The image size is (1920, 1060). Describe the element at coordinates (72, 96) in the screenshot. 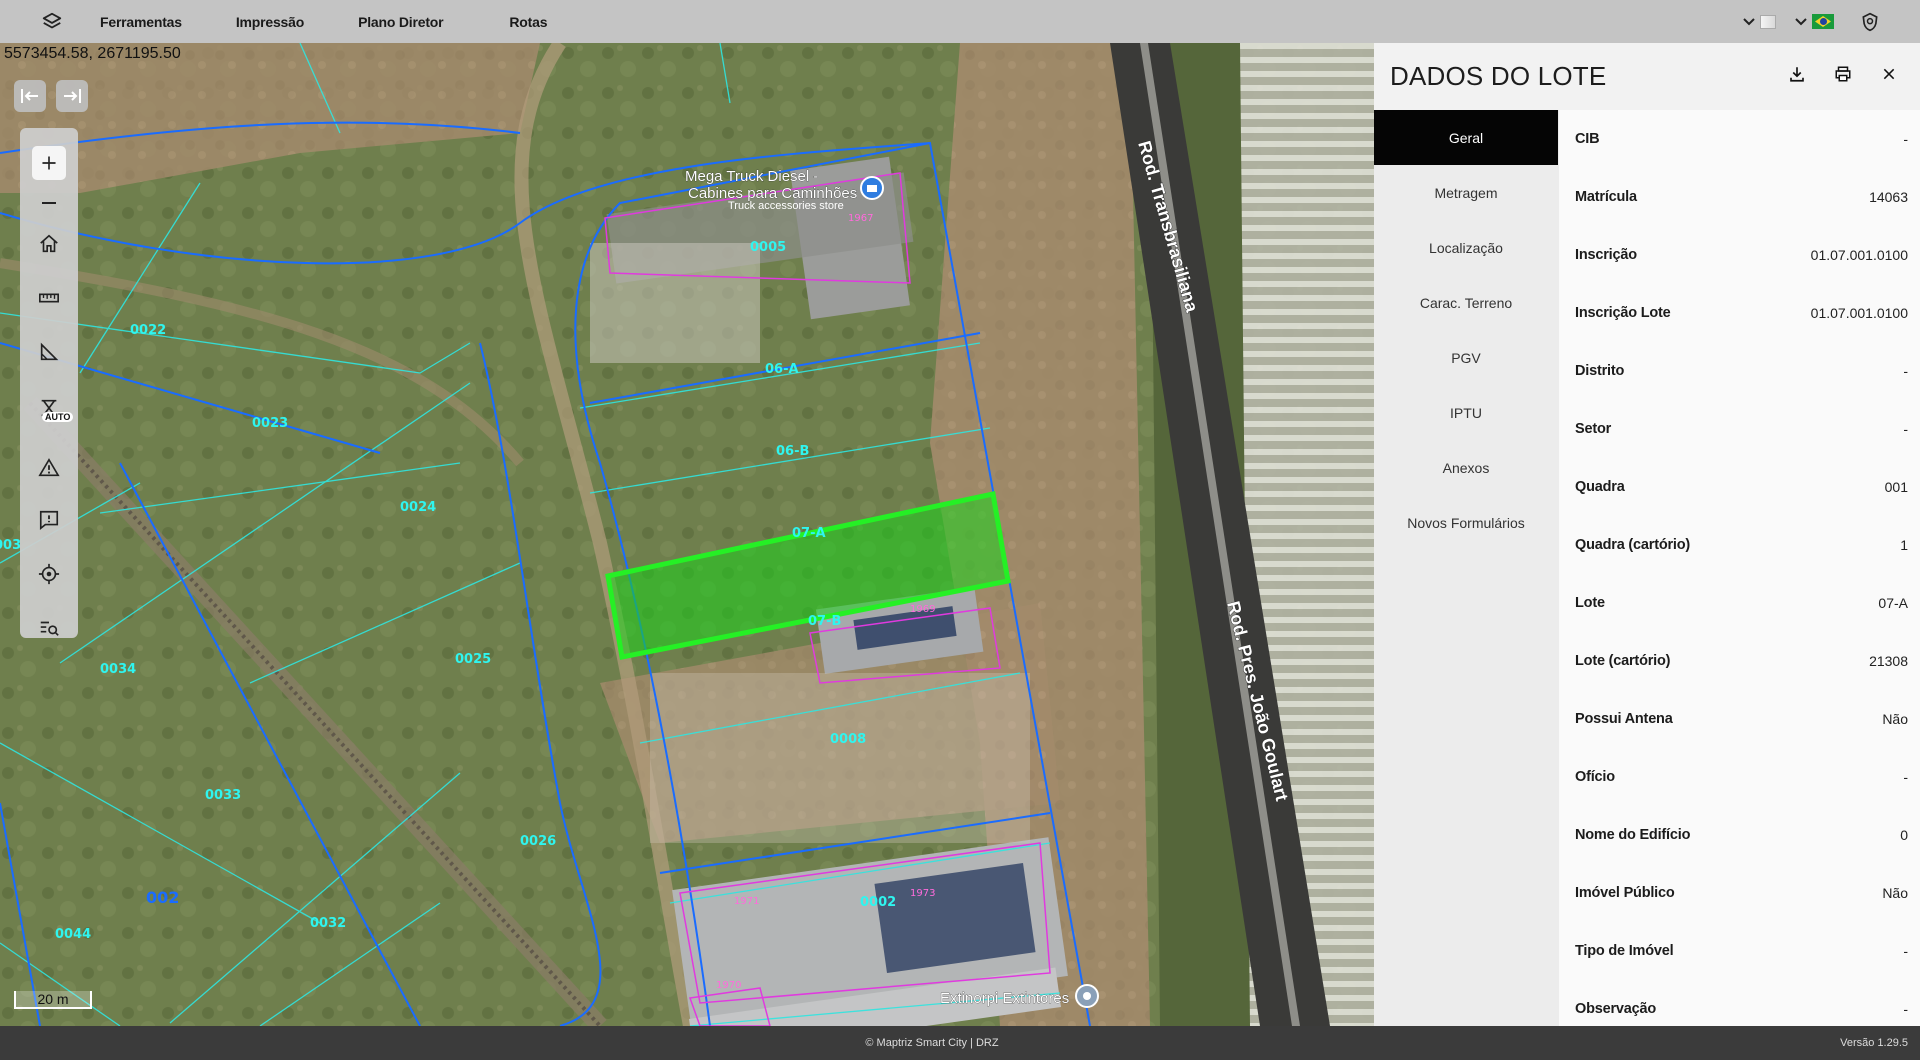

I see `collapse-right-button` at that location.